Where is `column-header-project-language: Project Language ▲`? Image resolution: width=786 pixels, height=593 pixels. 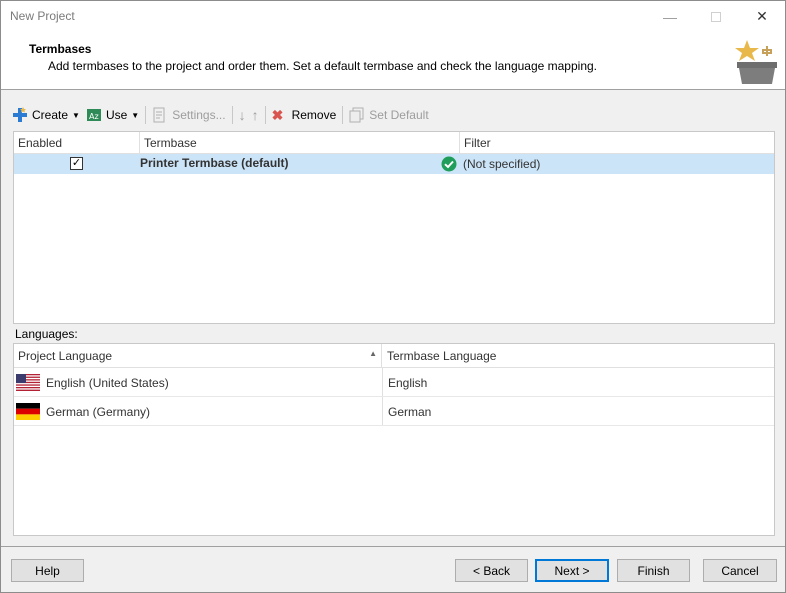 column-header-project-language: Project Language ▲ is located at coordinates (198, 356).